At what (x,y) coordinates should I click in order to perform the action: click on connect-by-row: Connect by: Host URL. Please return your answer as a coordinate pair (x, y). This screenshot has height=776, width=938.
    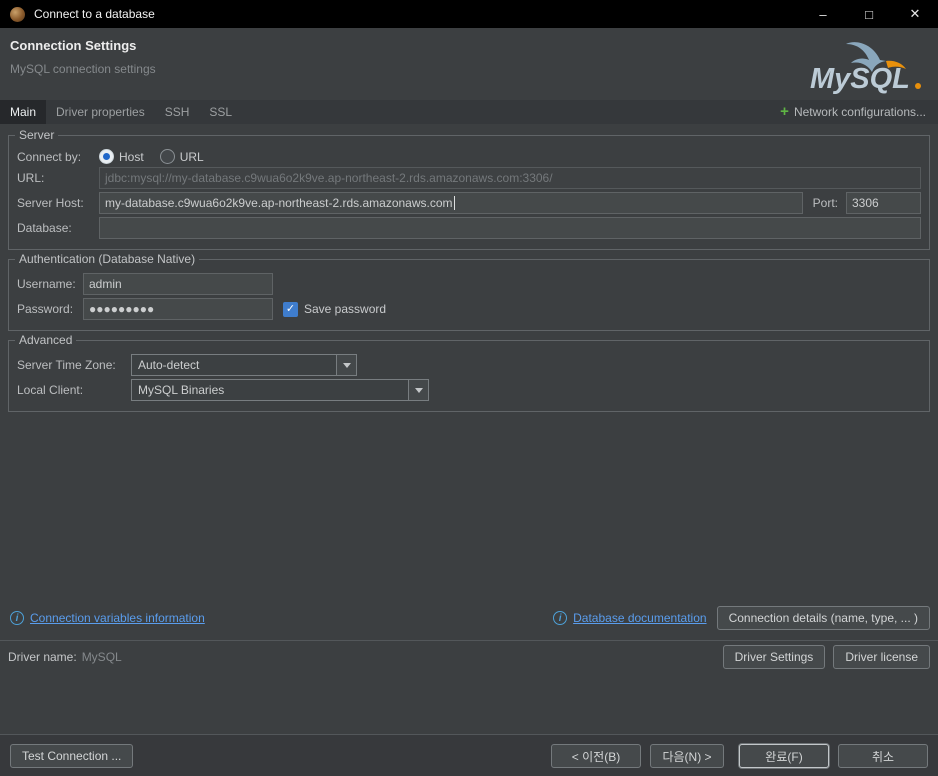
    Looking at the image, I should click on (469, 156).